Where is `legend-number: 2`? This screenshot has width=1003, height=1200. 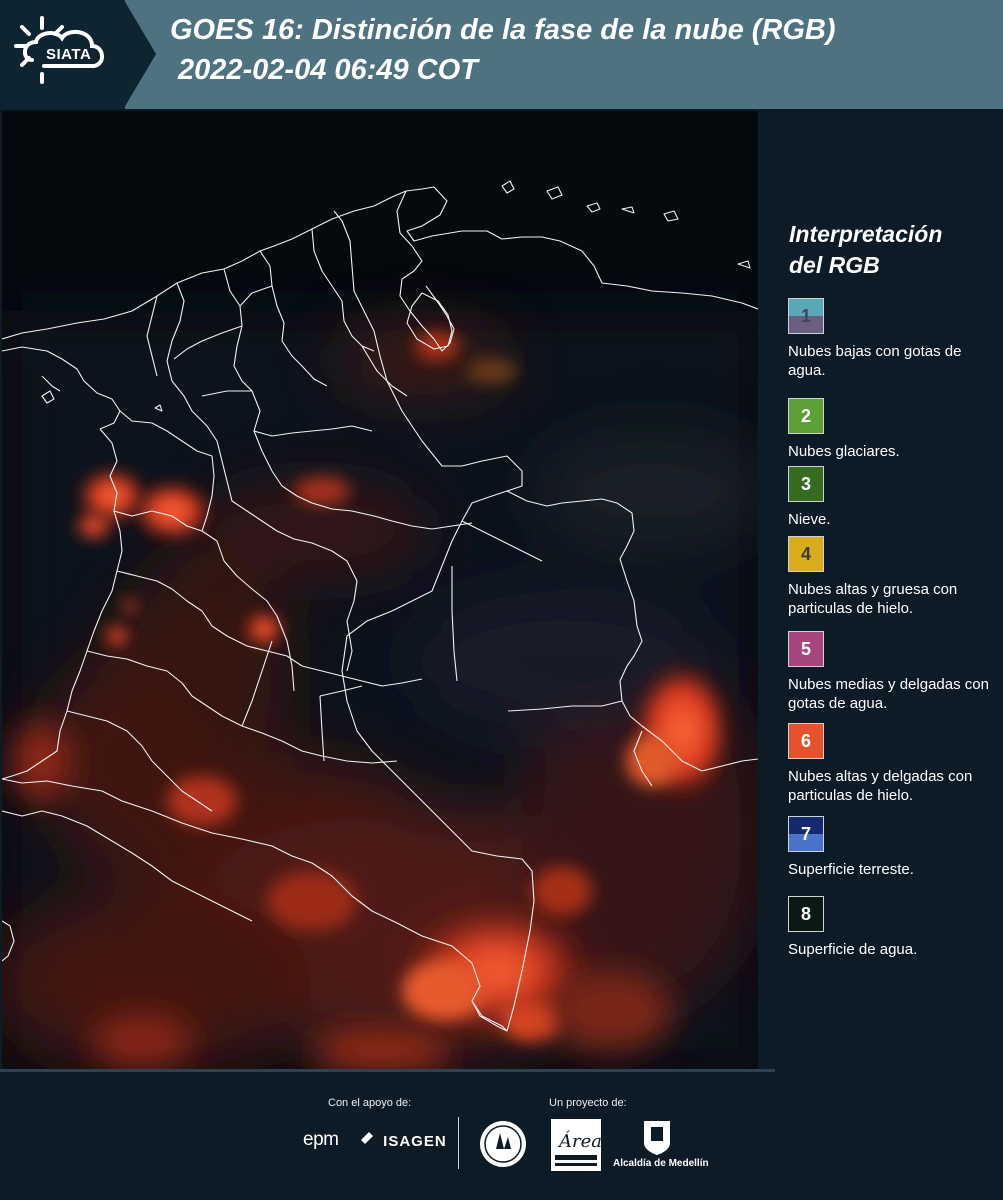
legend-number: 2 is located at coordinates (805, 416).